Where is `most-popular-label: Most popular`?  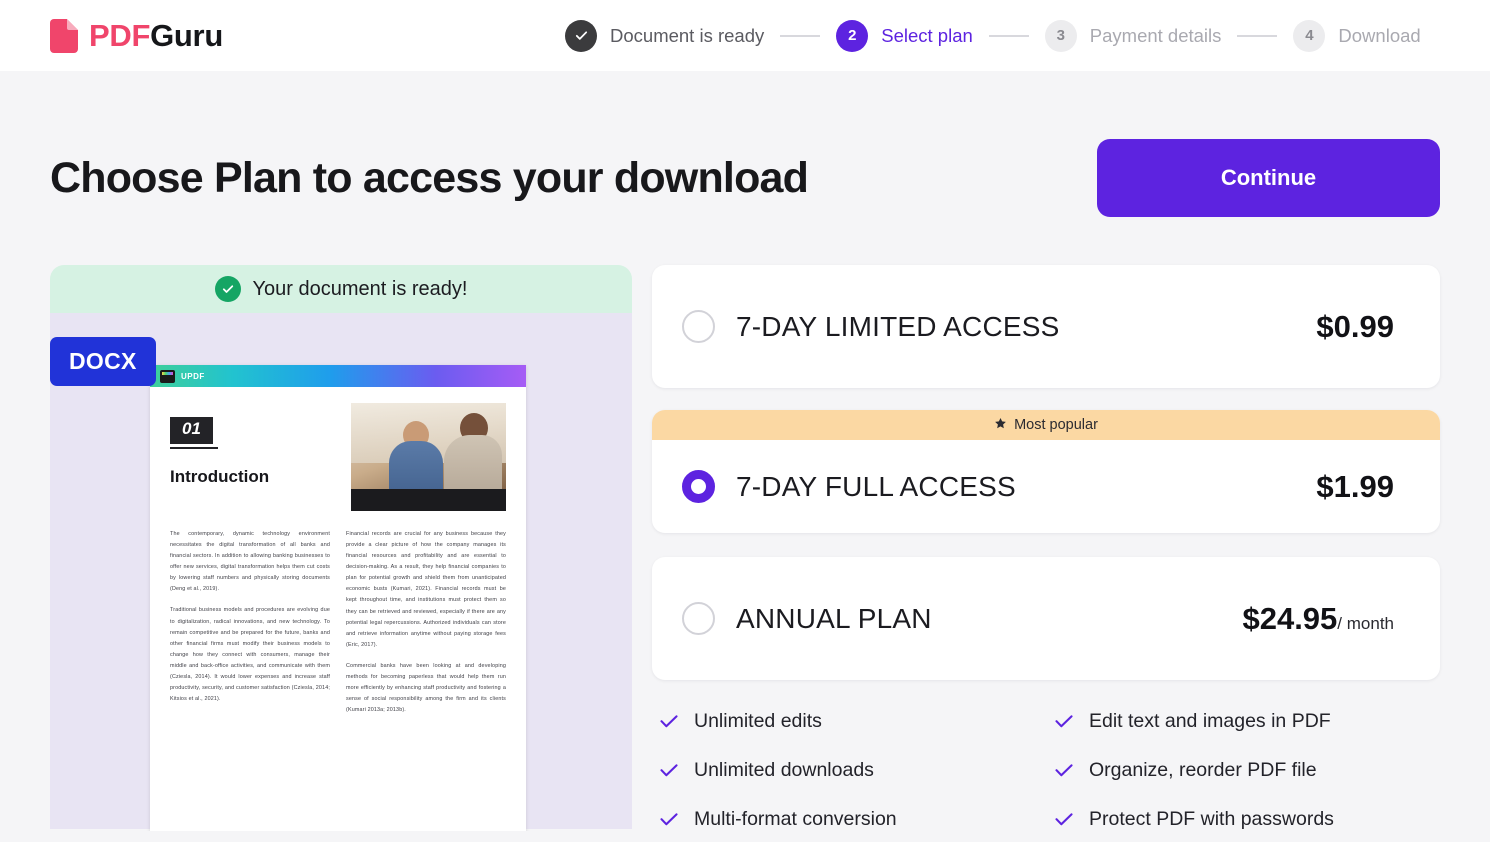 most-popular-label: Most popular is located at coordinates (1056, 425).